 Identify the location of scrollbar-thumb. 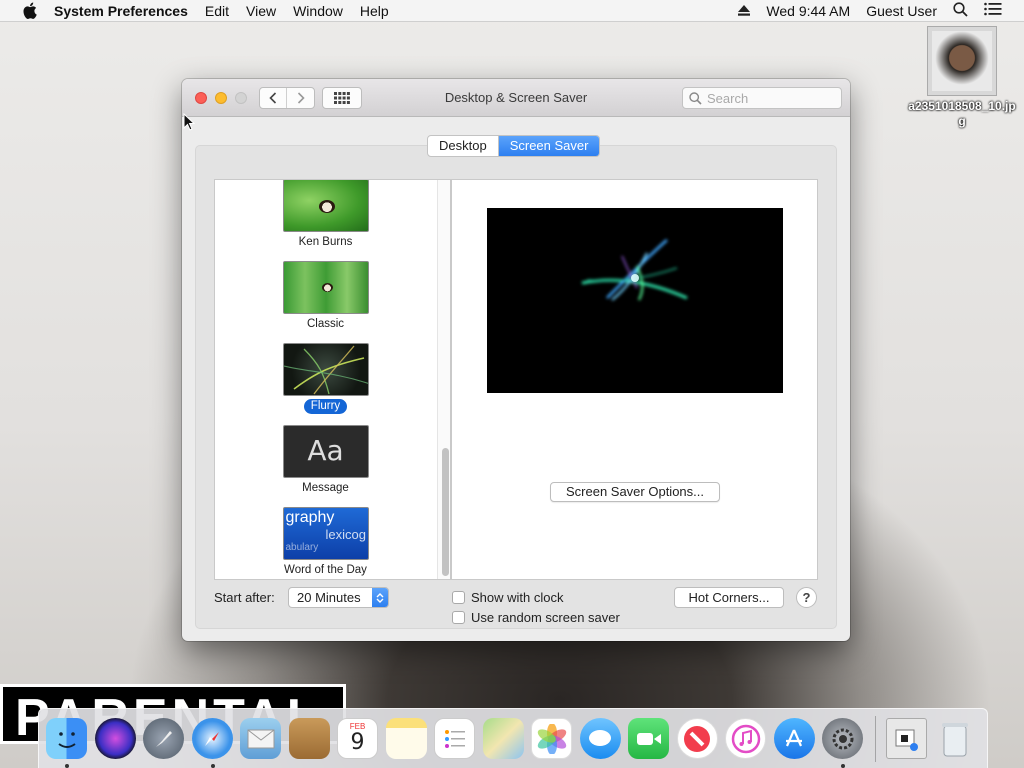
(445, 512).